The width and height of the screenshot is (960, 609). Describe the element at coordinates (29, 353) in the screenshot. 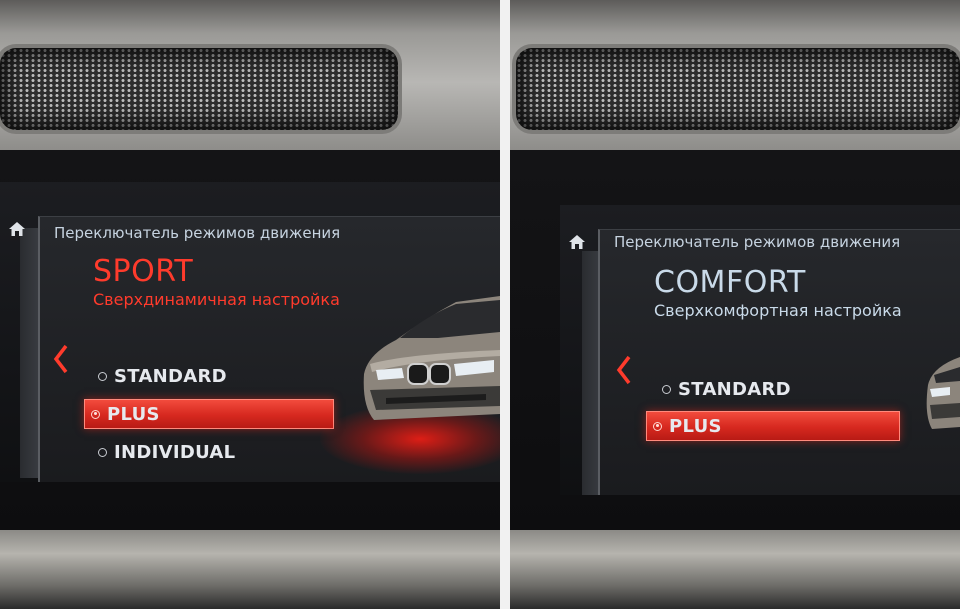

I see `nav-strip` at that location.